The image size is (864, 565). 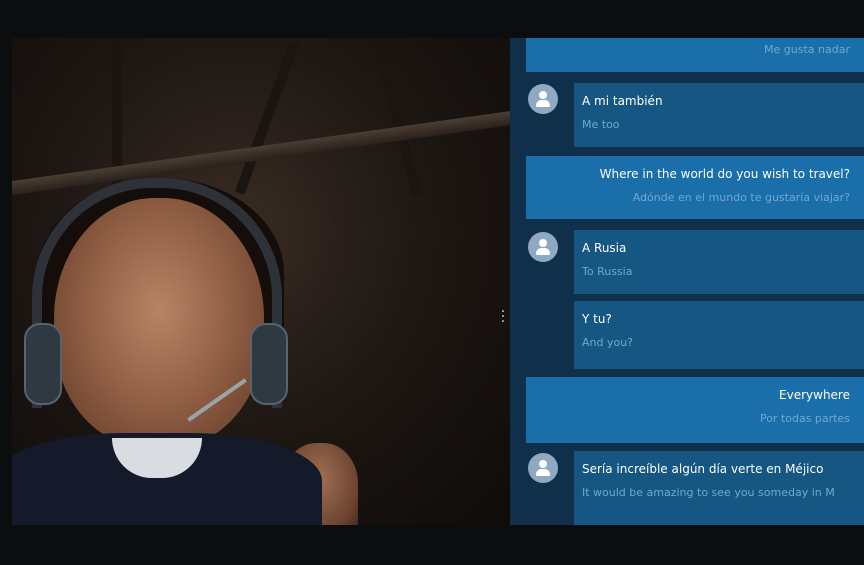 I want to click on message-translation: Adónde en el mundo te gustaría viajar?, so click(x=741, y=197).